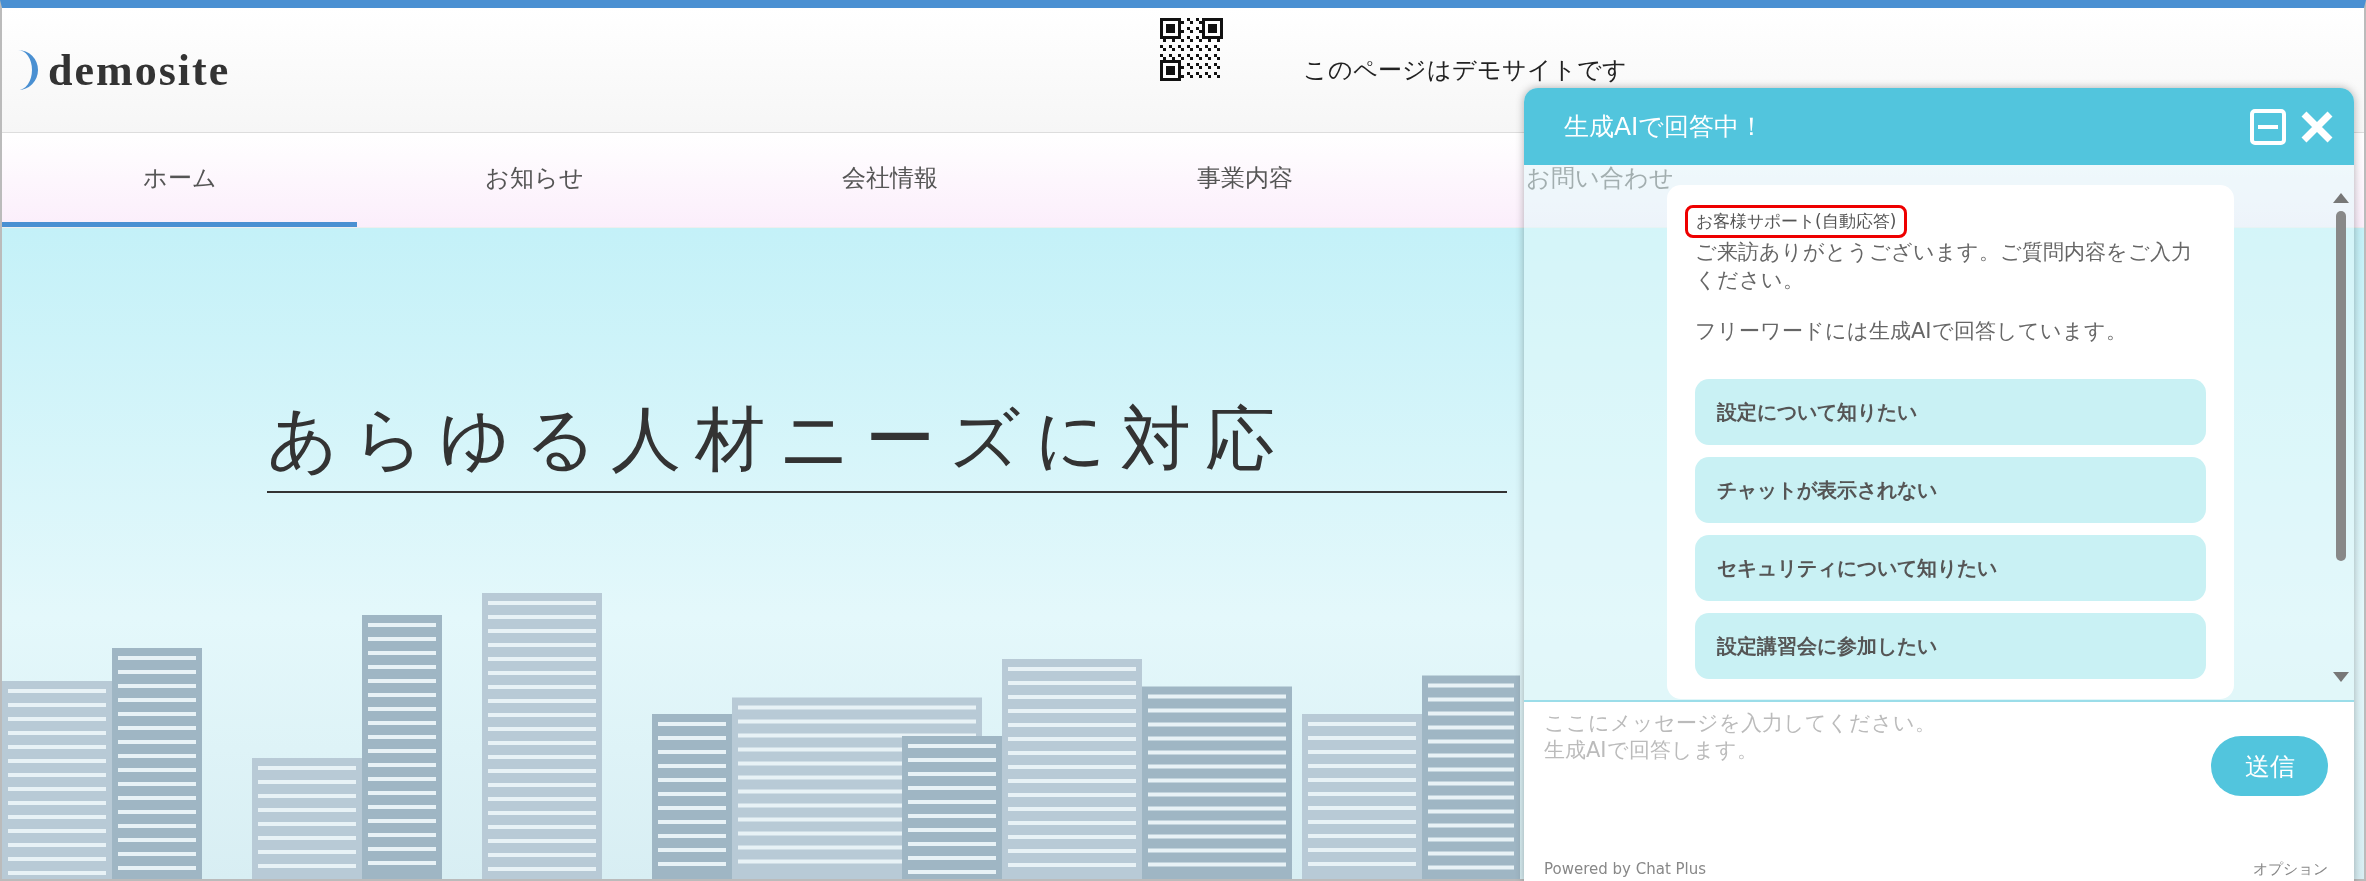  I want to click on minimize-button, so click(2268, 126).